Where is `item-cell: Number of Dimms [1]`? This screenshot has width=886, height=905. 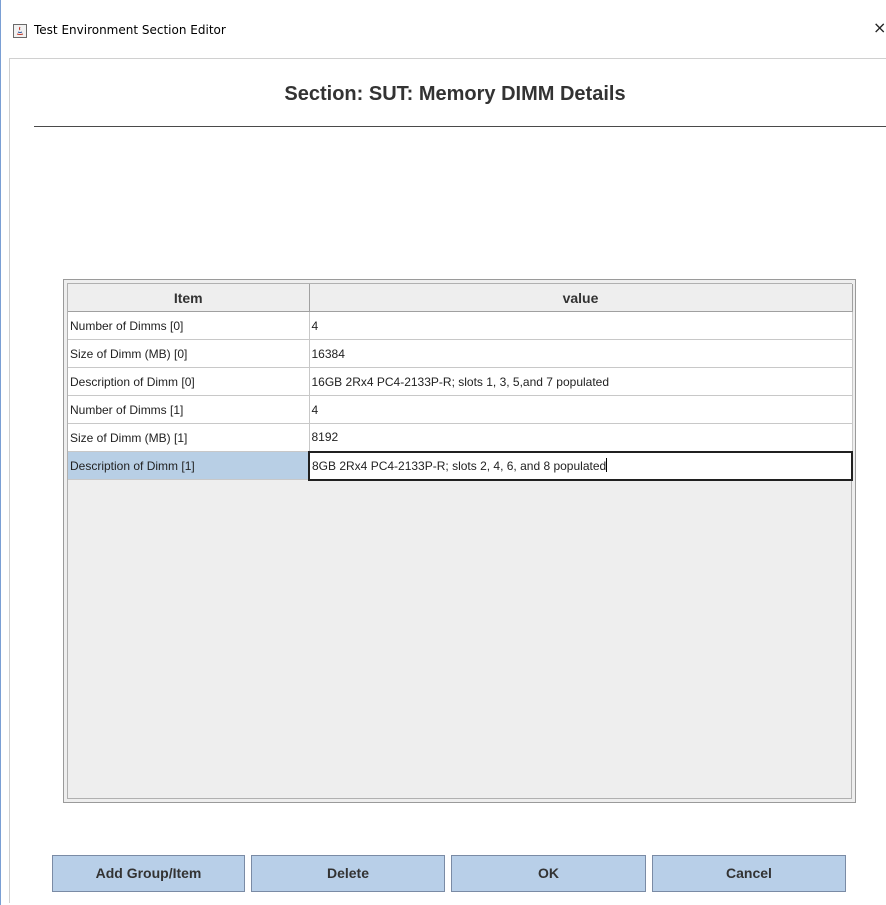 item-cell: Number of Dimms [1] is located at coordinates (189, 409).